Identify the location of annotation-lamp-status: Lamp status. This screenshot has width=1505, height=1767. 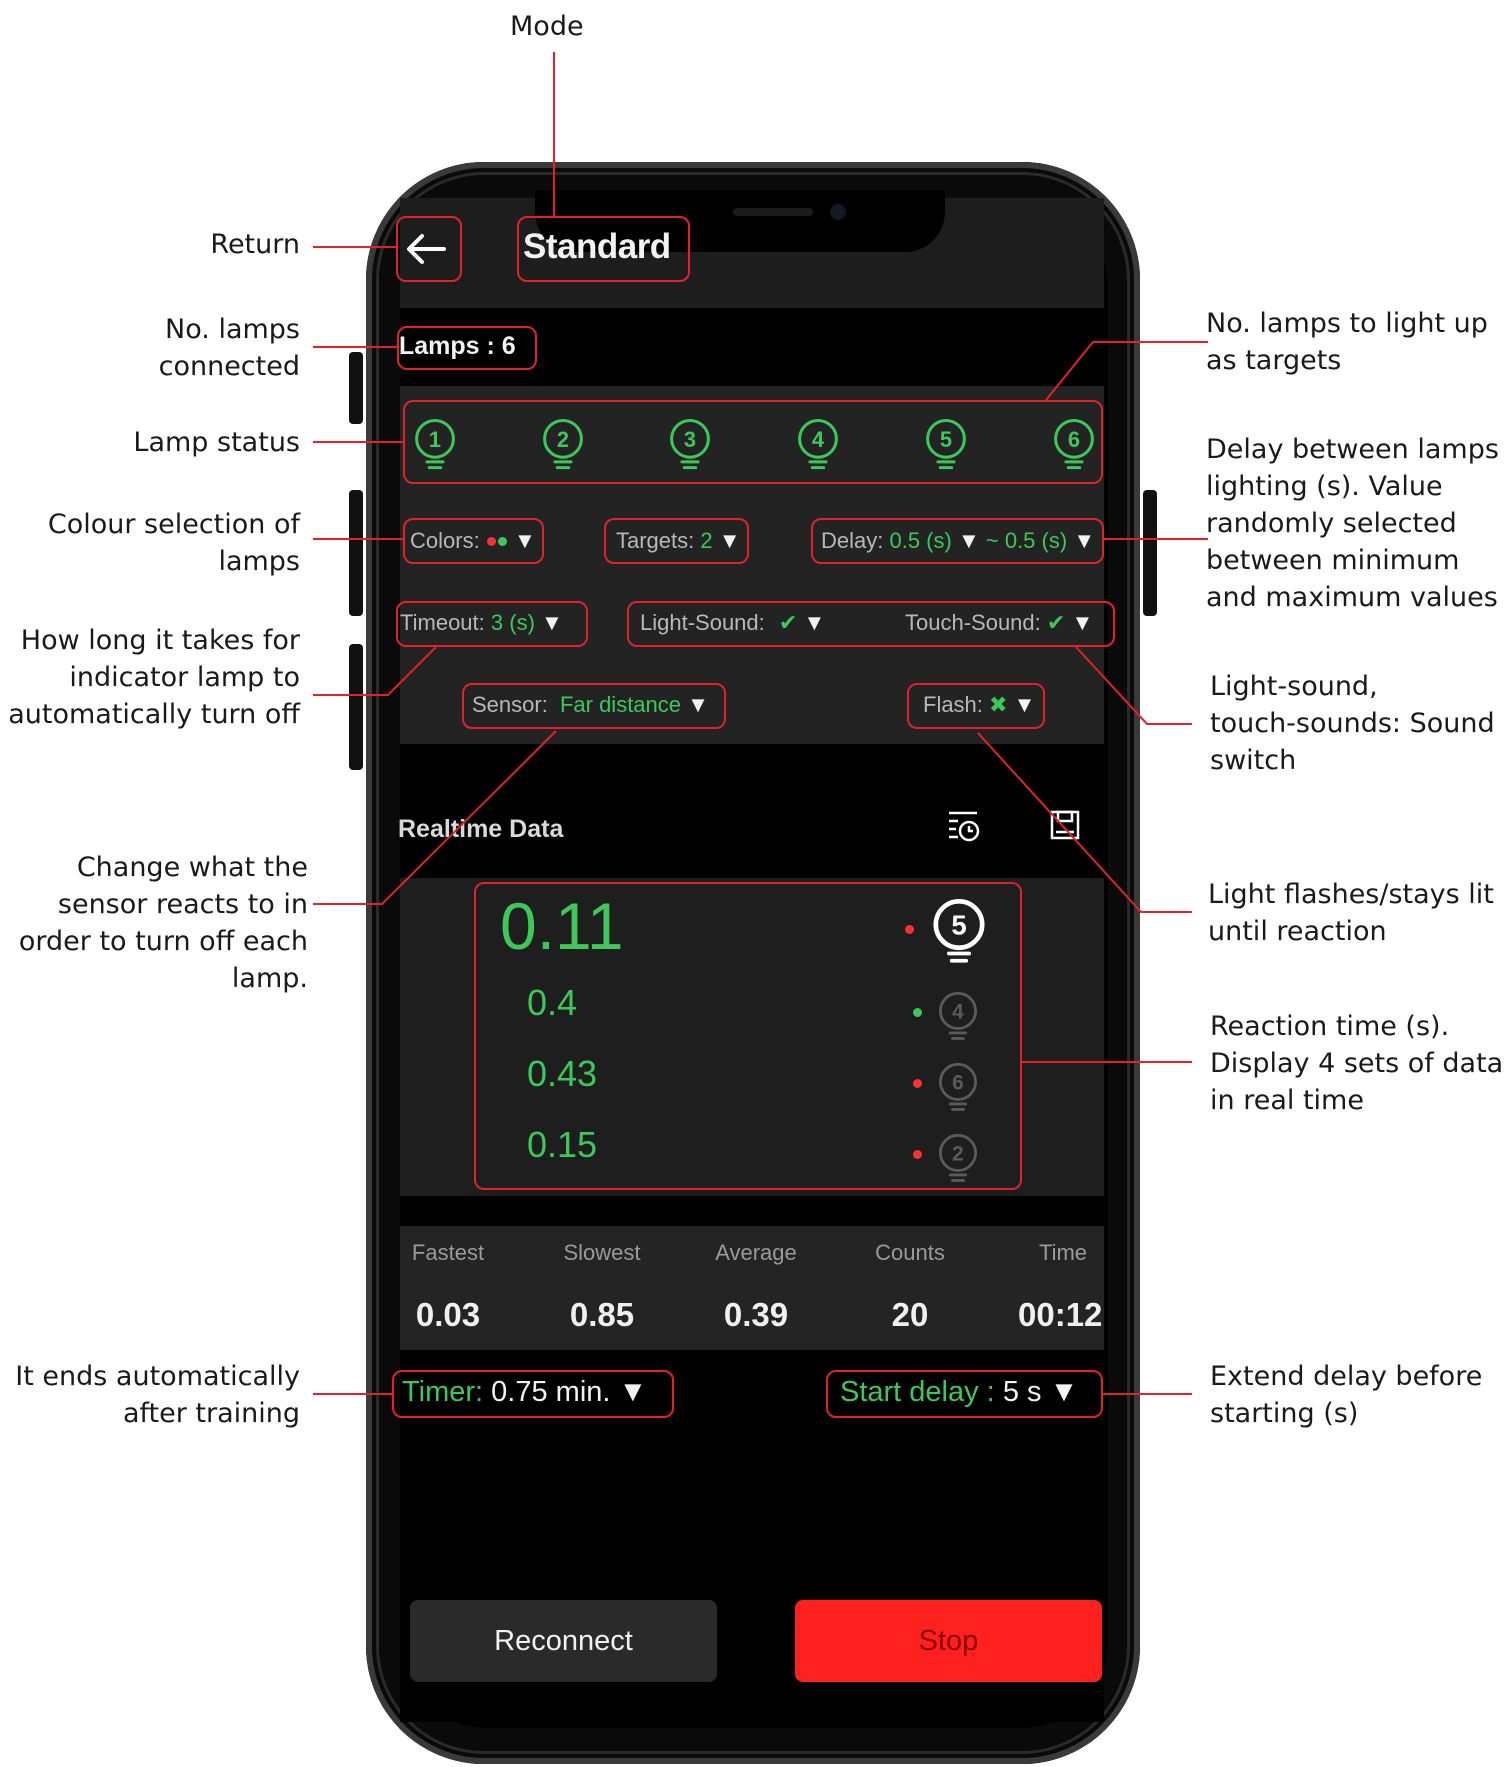
(216, 442).